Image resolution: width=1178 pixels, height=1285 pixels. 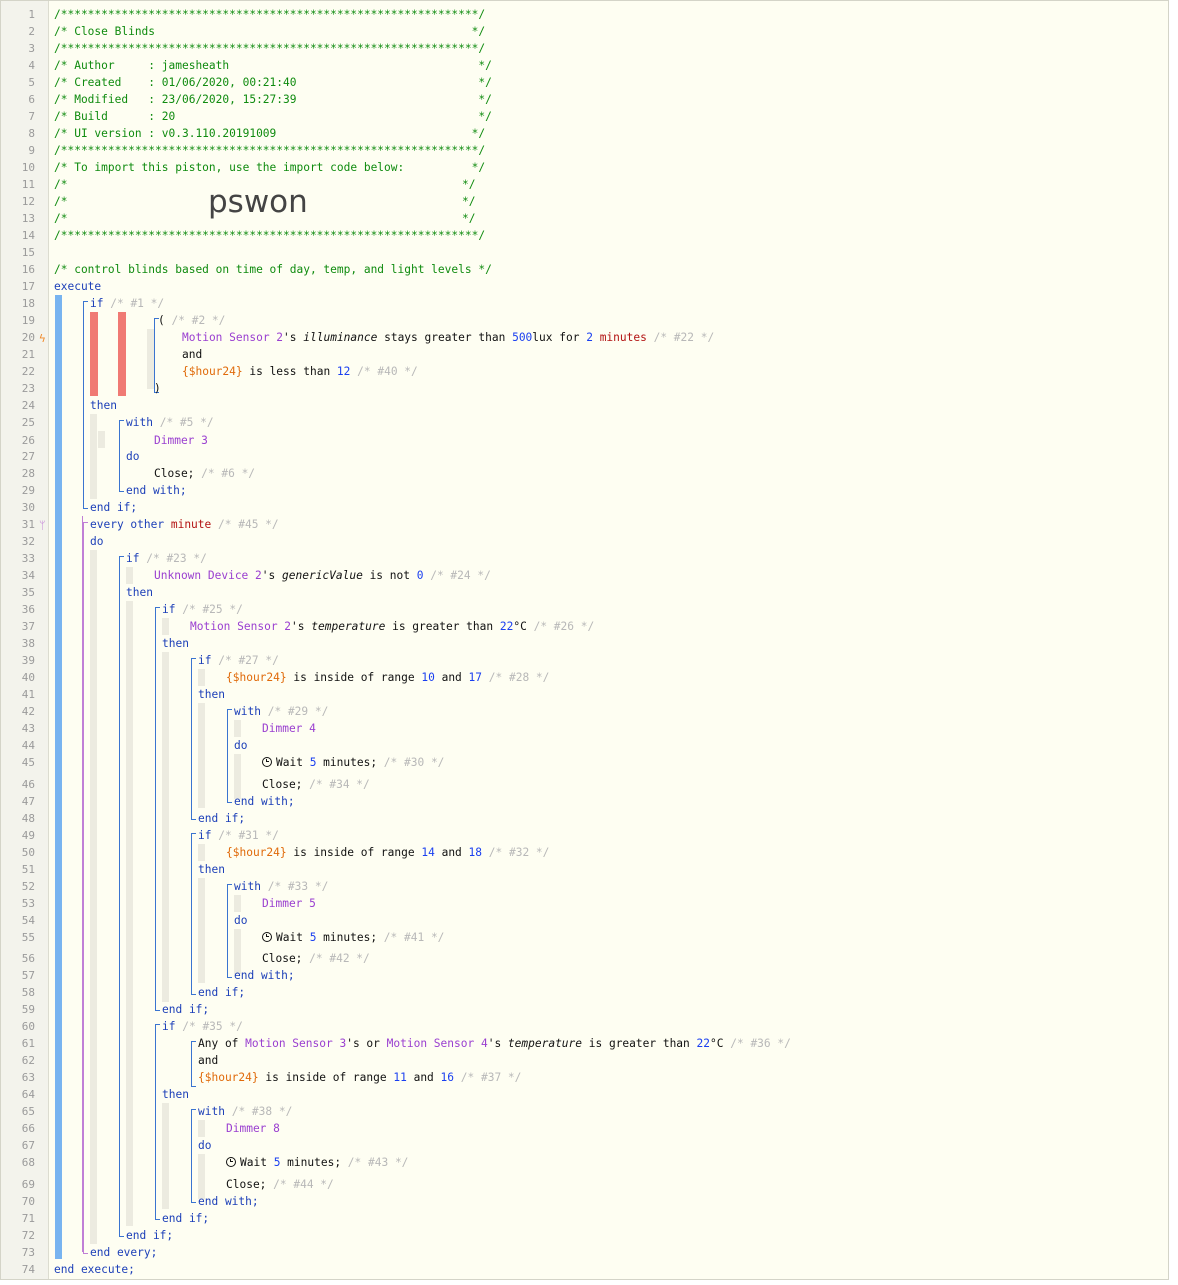 I want to click on with-statement: with /* #33 */, so click(x=281, y=886).